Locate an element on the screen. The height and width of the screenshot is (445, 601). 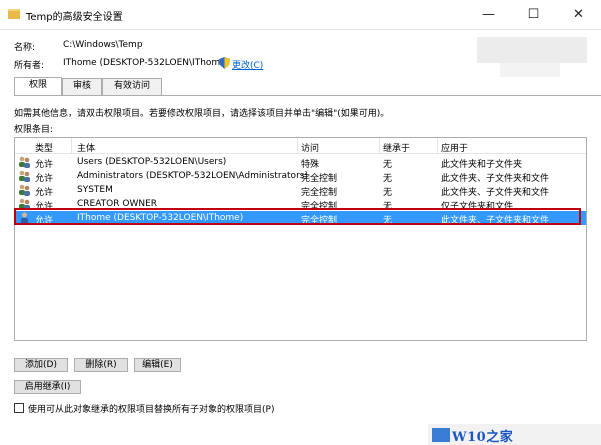
highlight-frame is located at coordinates (297, 216).